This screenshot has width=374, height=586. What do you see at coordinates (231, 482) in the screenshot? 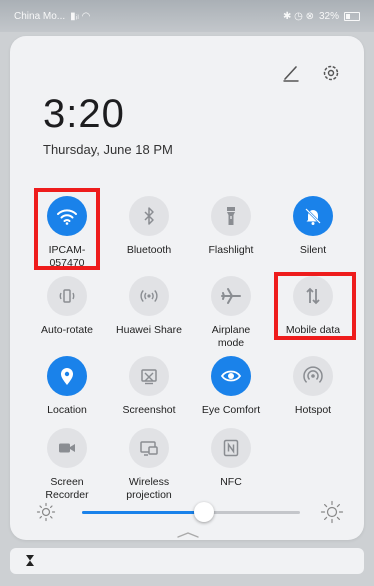
I see `tile-label: NFC` at bounding box center [231, 482].